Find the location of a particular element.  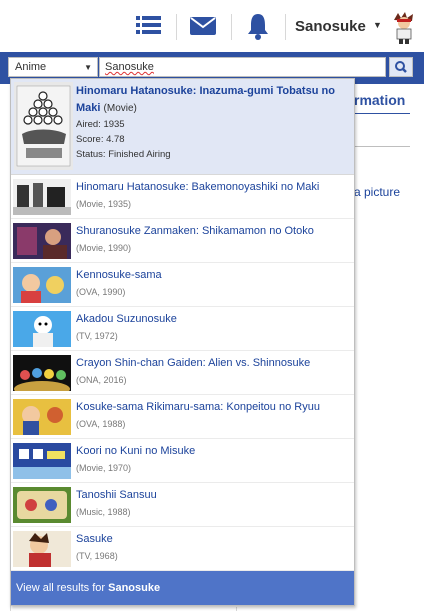

featured-type: (Movie) is located at coordinates (120, 108).